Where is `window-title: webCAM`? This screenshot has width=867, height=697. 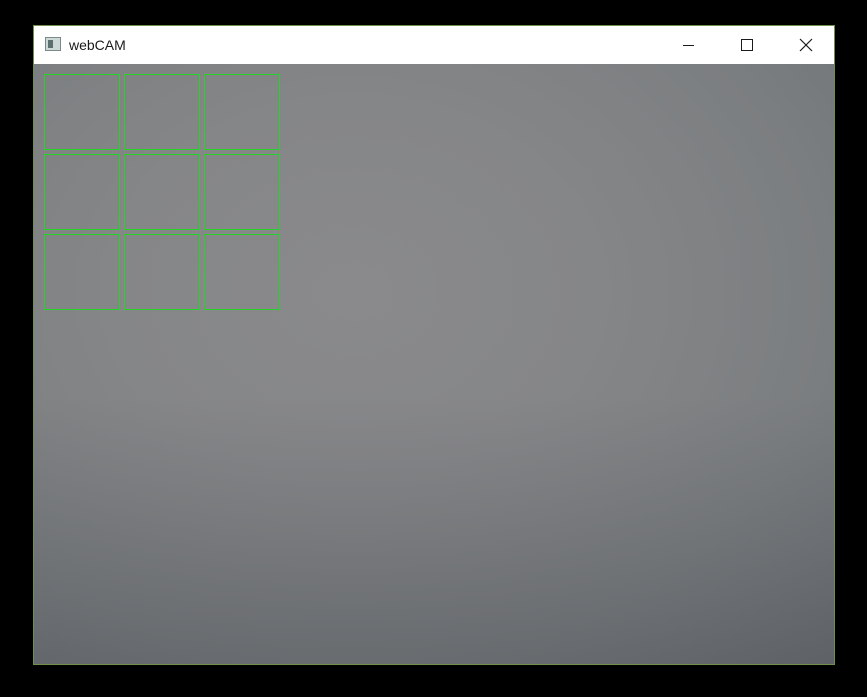 window-title: webCAM is located at coordinates (97, 45).